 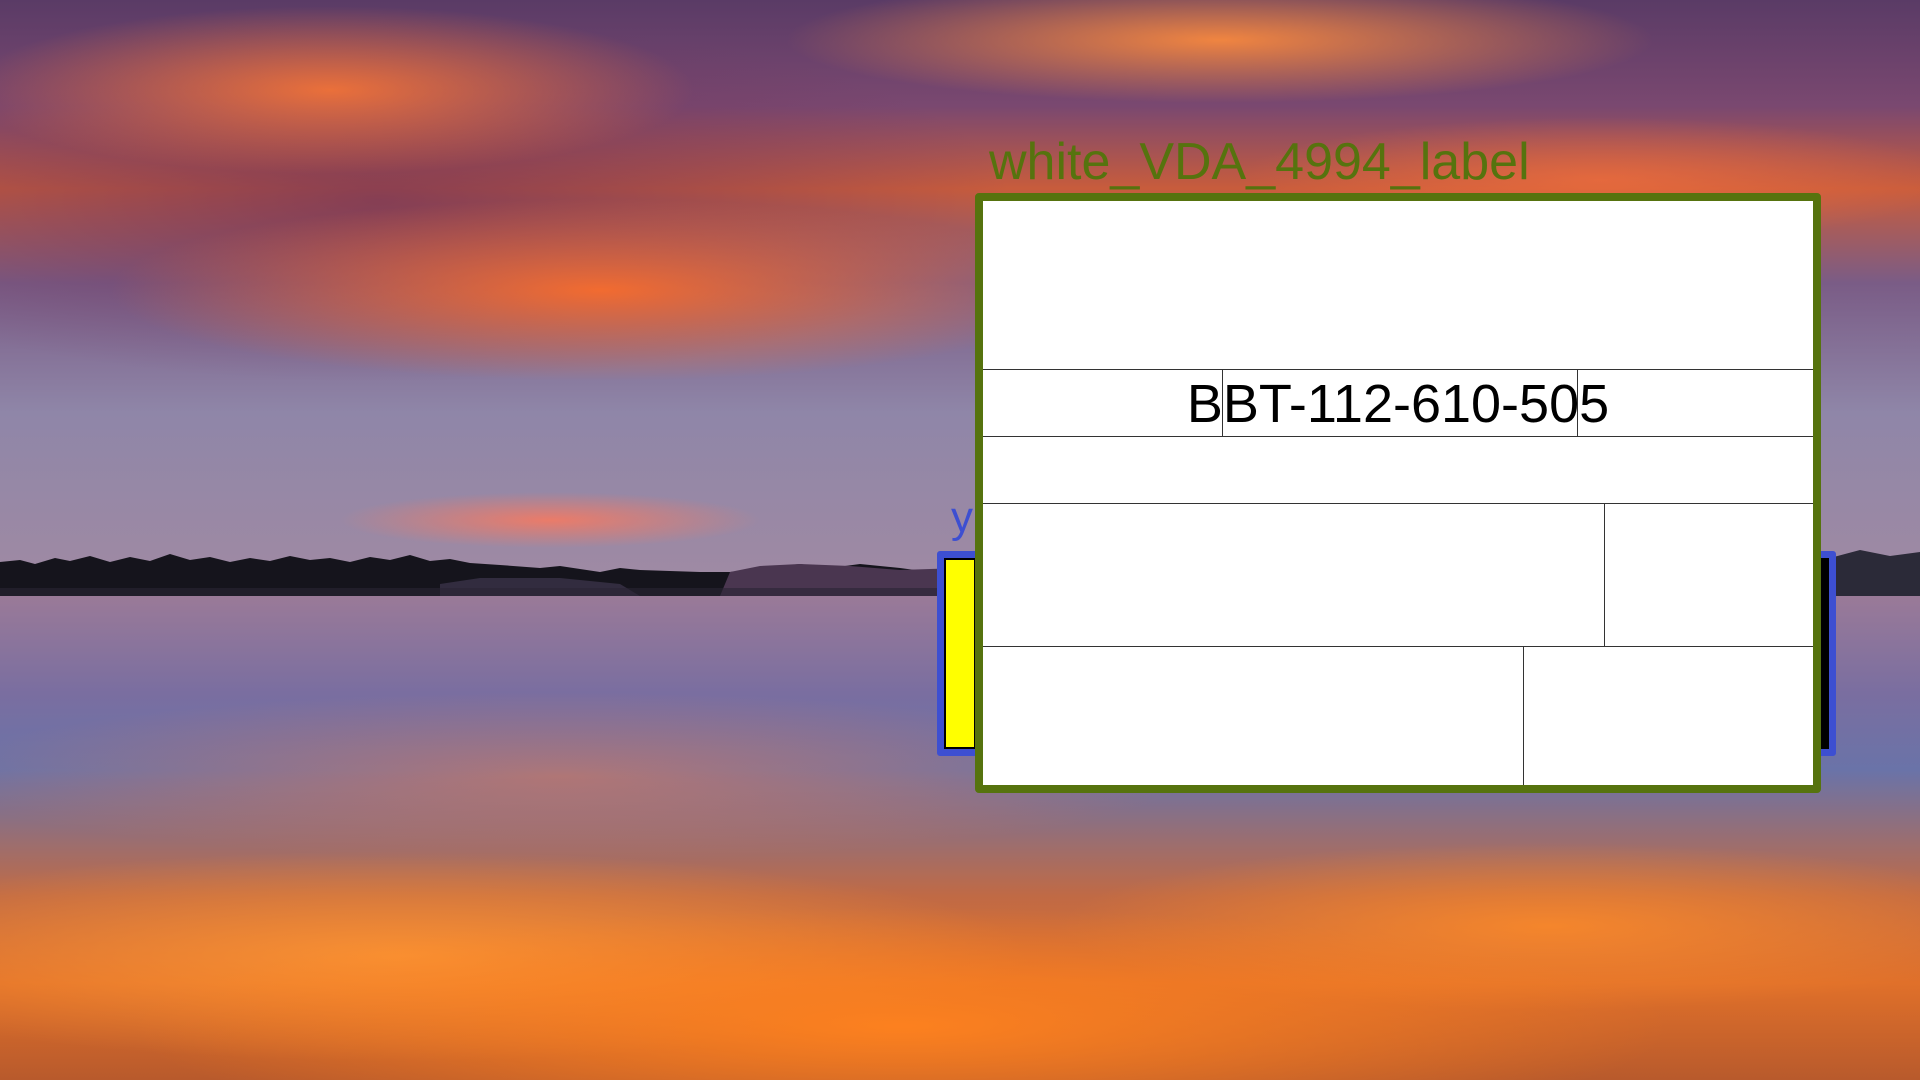 What do you see at coordinates (960, 653) in the screenshot?
I see `yellow-fill-strip` at bounding box center [960, 653].